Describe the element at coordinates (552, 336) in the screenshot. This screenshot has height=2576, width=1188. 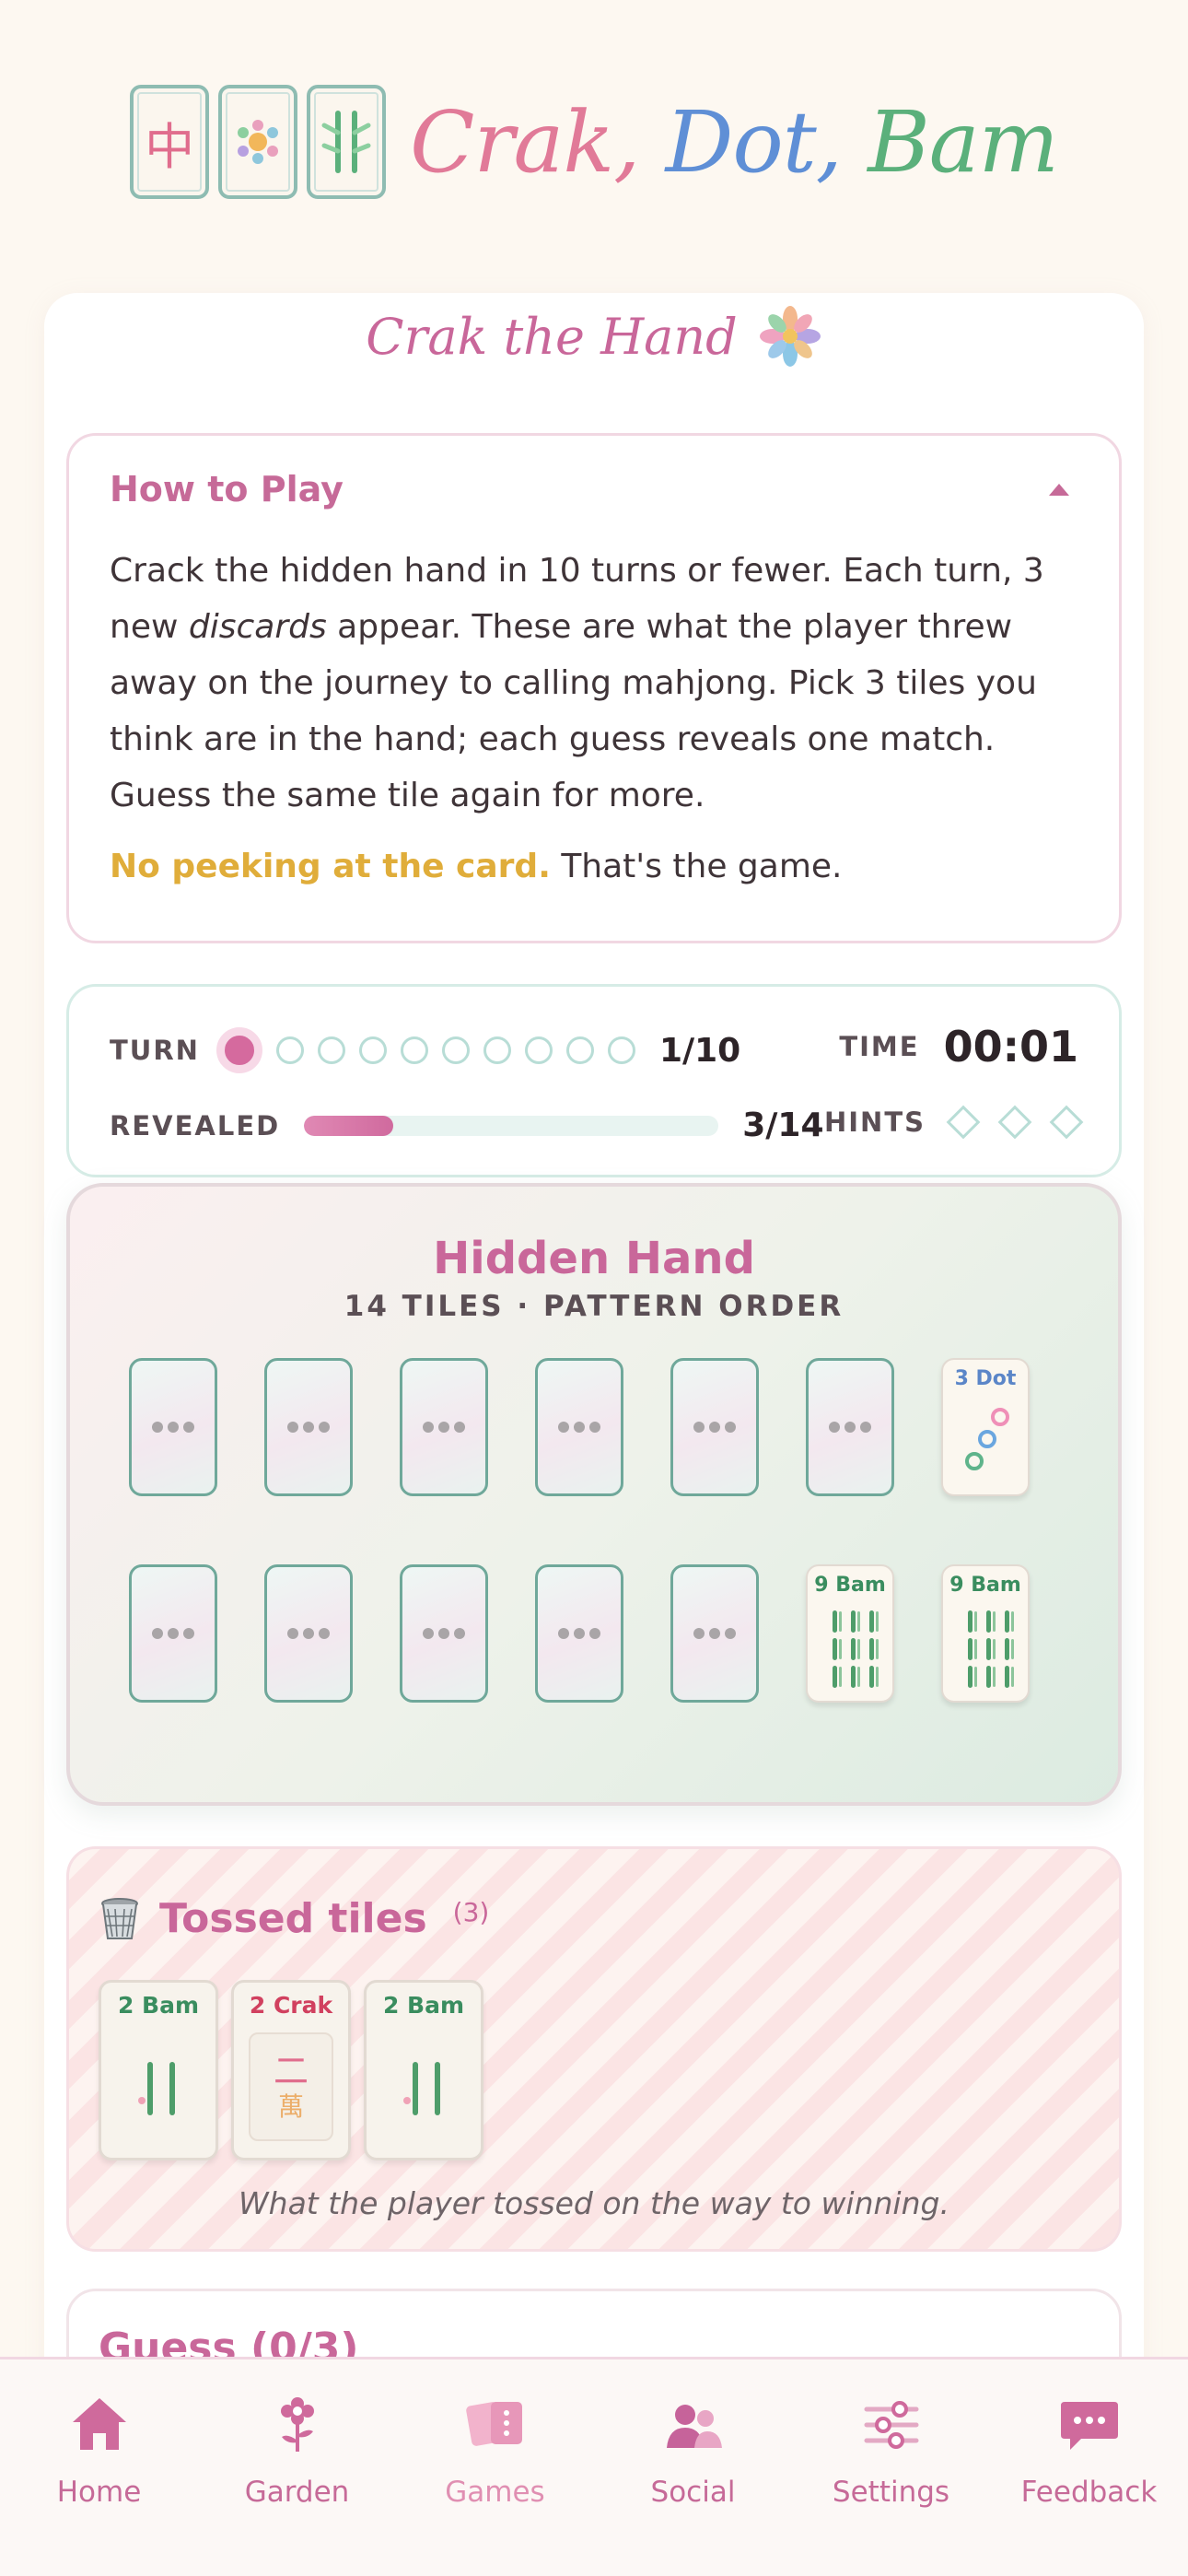
I see `game-title-text: Crak the Hand` at that location.